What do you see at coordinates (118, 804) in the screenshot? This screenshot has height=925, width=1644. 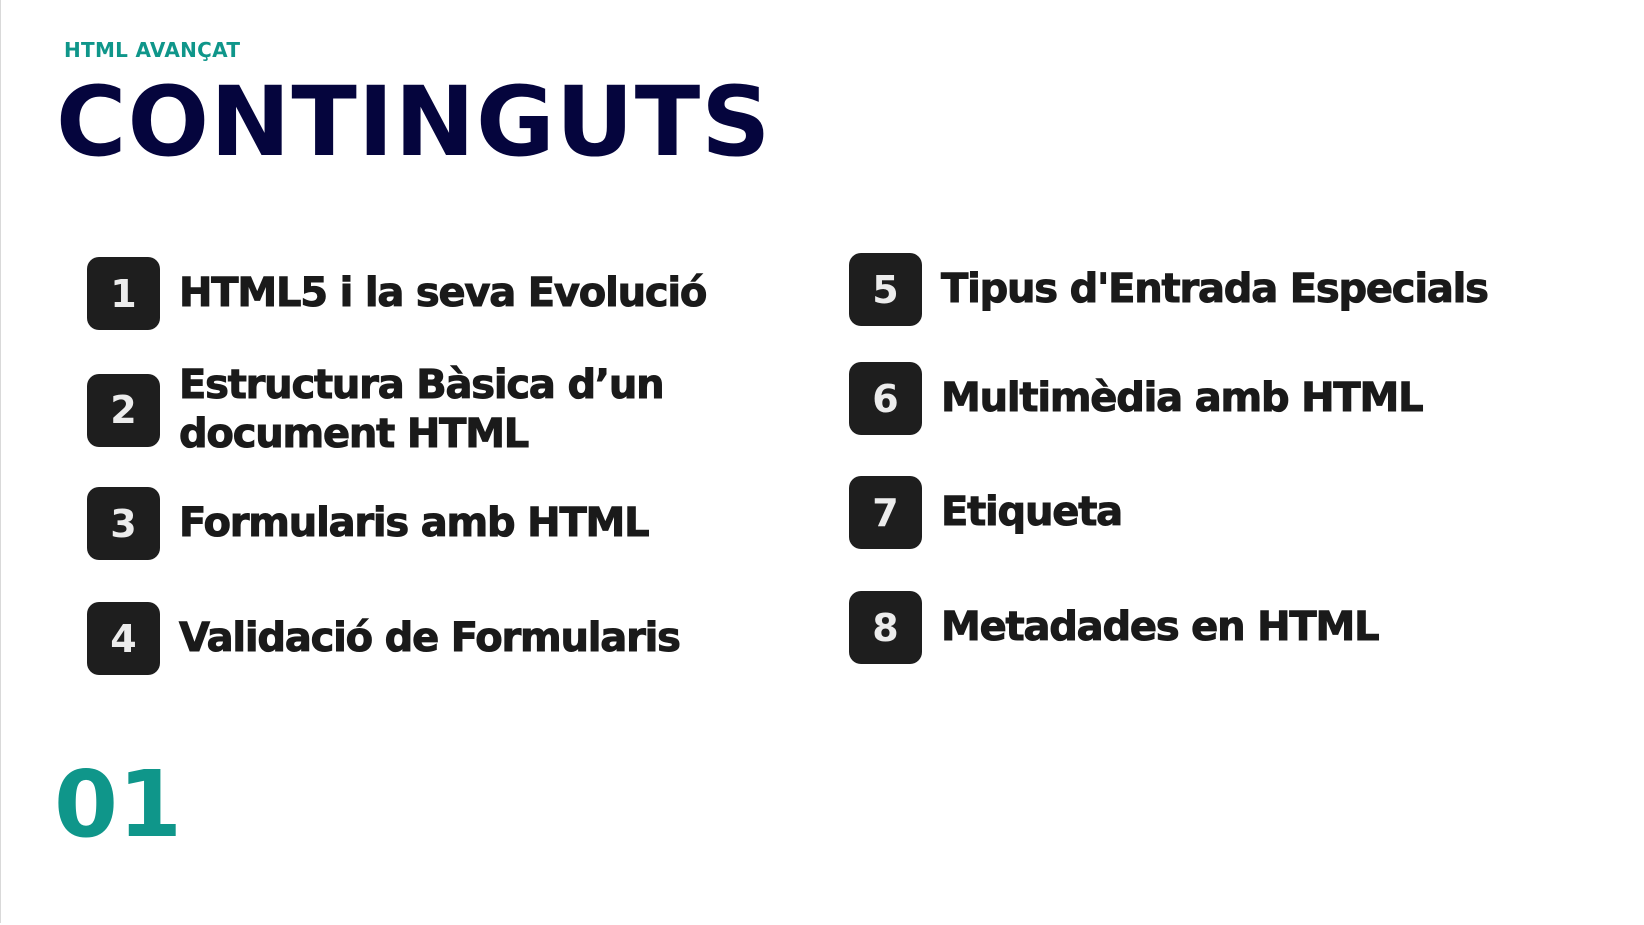 I see `slide-number: 01` at bounding box center [118, 804].